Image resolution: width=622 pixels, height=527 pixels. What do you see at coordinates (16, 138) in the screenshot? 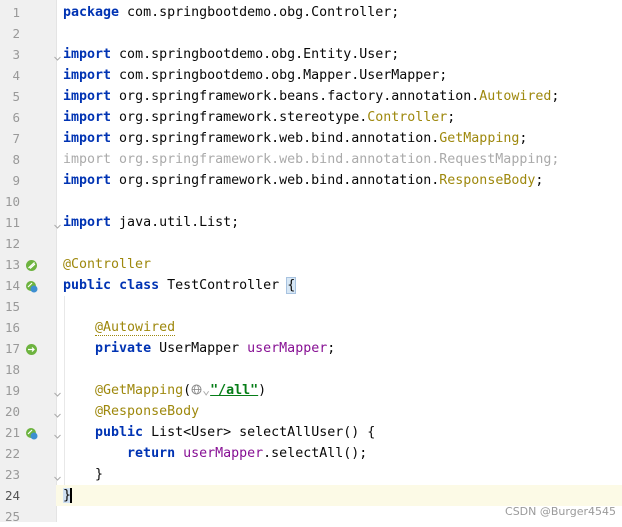
I see `line-number: 7` at bounding box center [16, 138].